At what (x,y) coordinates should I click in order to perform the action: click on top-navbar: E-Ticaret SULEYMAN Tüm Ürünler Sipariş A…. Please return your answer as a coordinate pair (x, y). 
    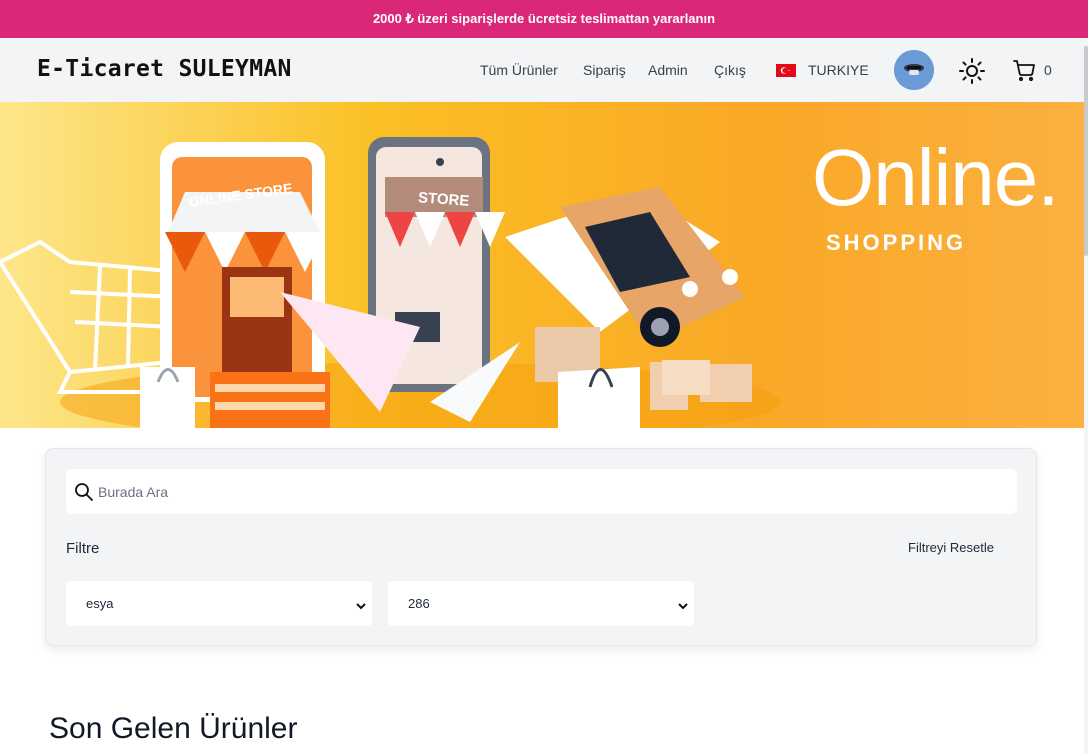
    Looking at the image, I should click on (544, 70).